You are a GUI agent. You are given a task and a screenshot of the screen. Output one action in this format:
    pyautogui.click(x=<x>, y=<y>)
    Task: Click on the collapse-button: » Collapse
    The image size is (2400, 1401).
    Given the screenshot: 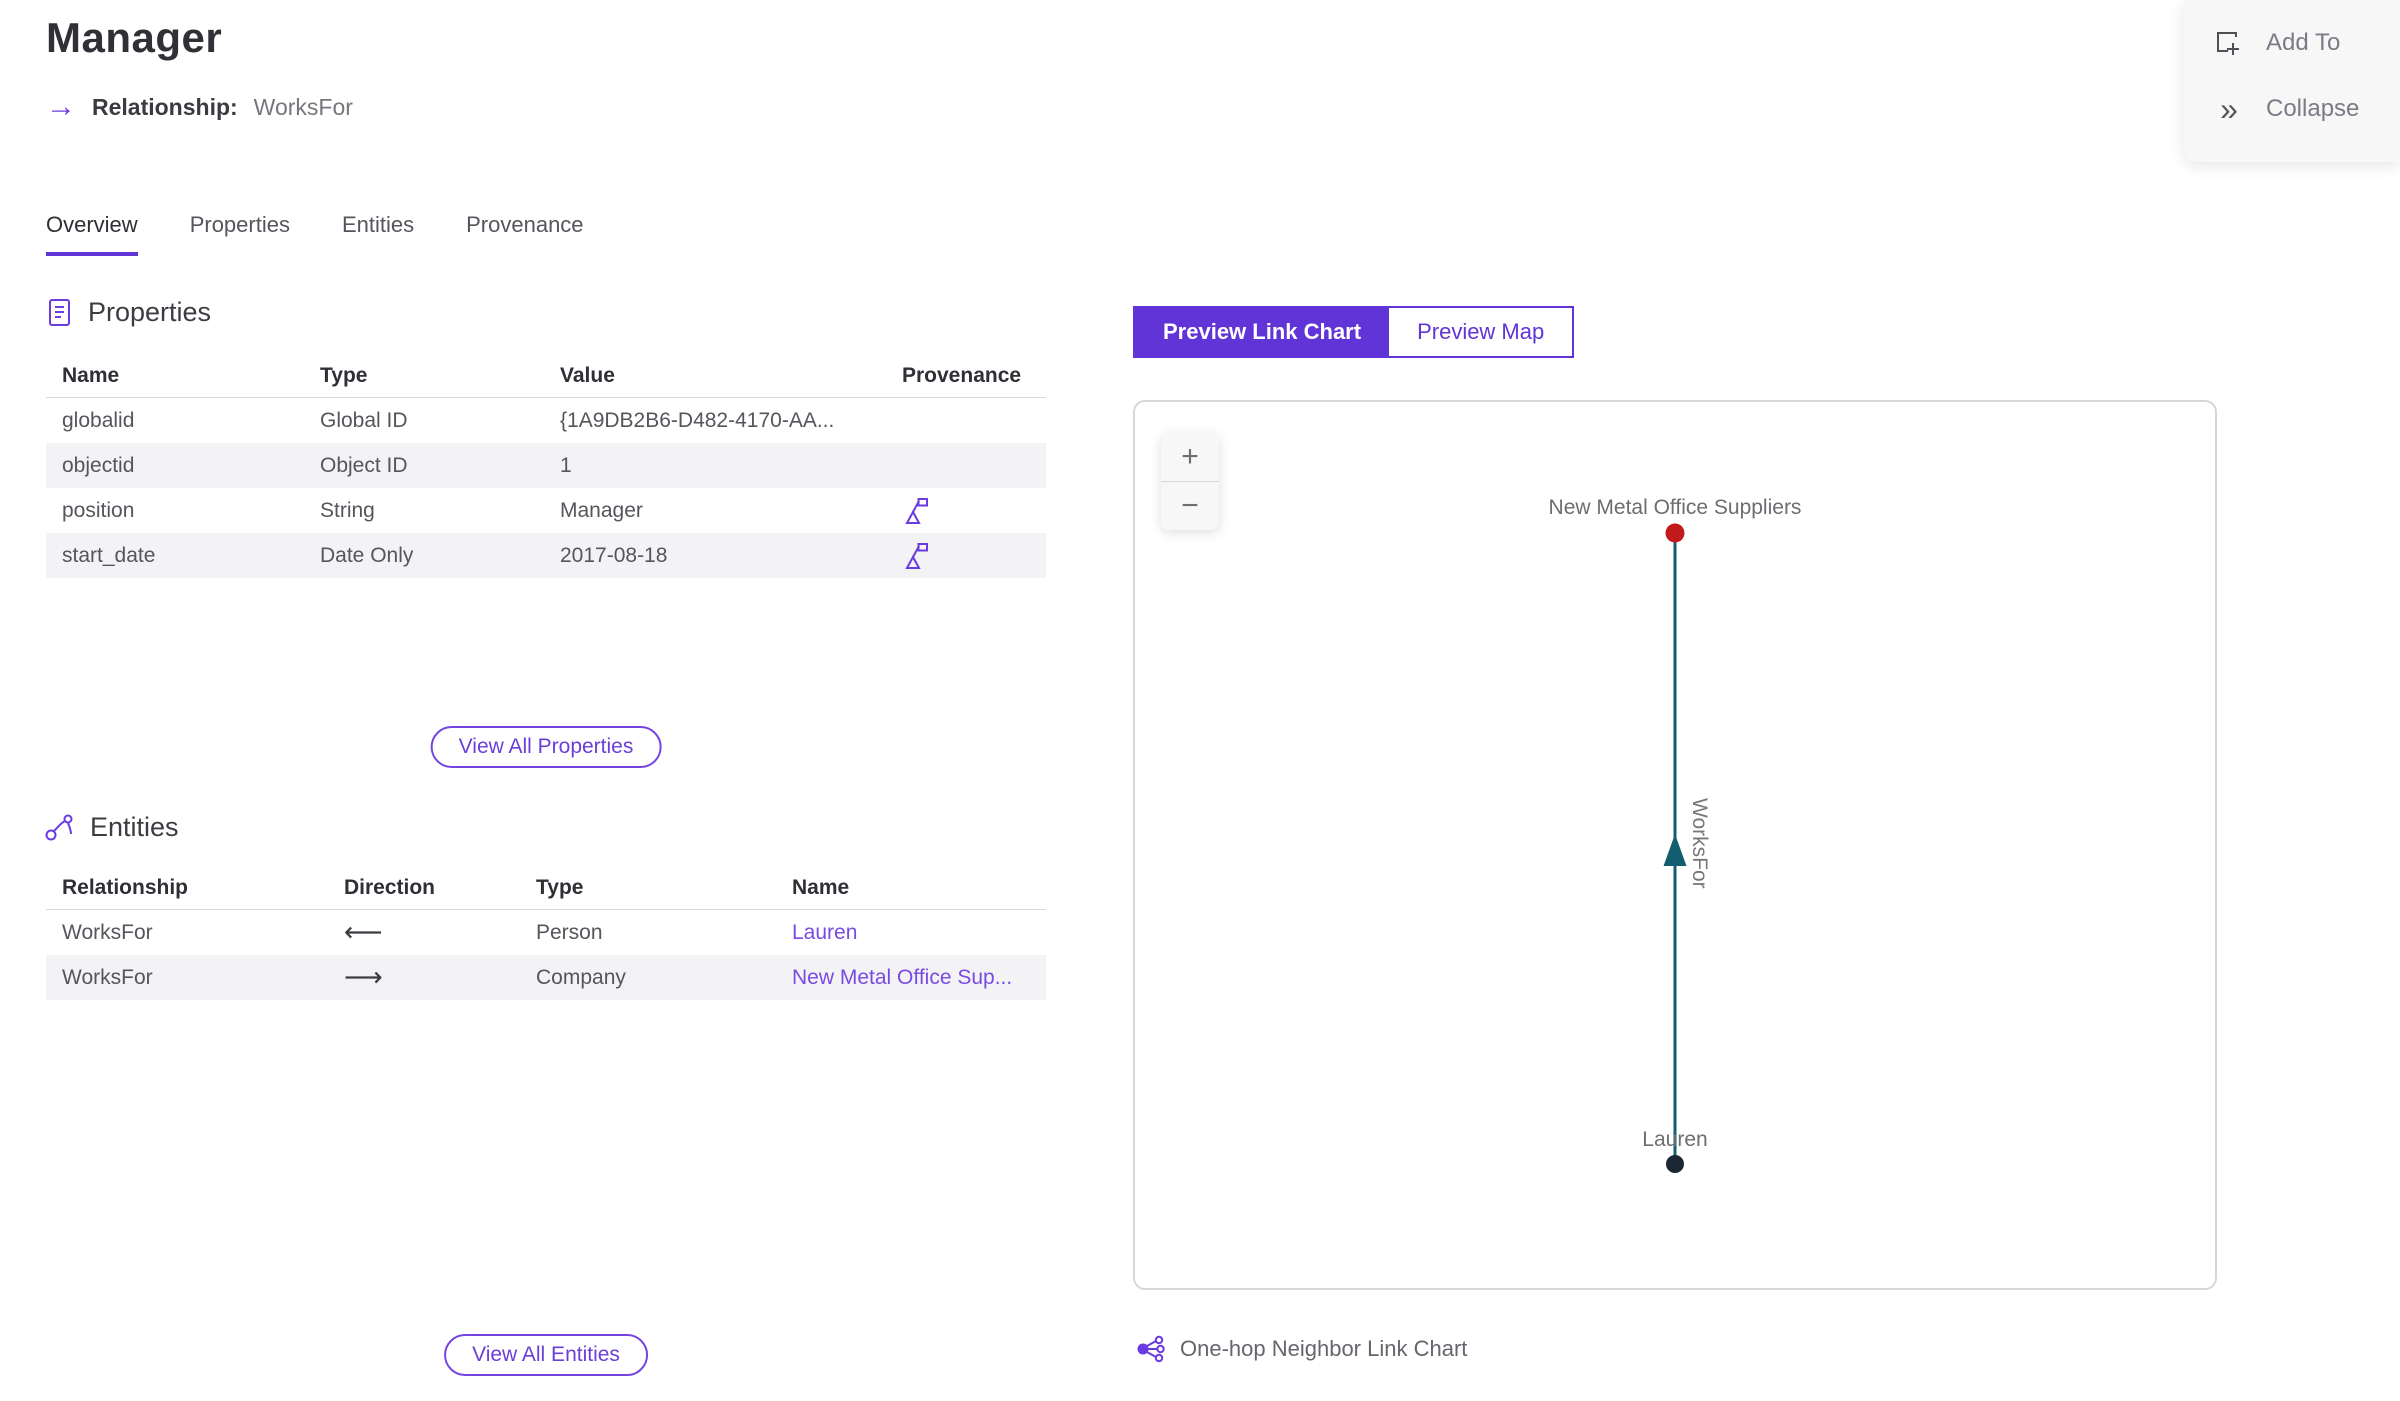 What is the action you would take?
    pyautogui.click(x=2292, y=109)
    